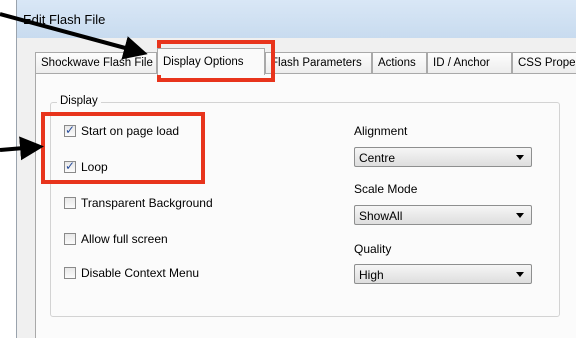 This screenshot has width=576, height=338. What do you see at coordinates (74, 86) in the screenshot?
I see `annotation-arrows` at bounding box center [74, 86].